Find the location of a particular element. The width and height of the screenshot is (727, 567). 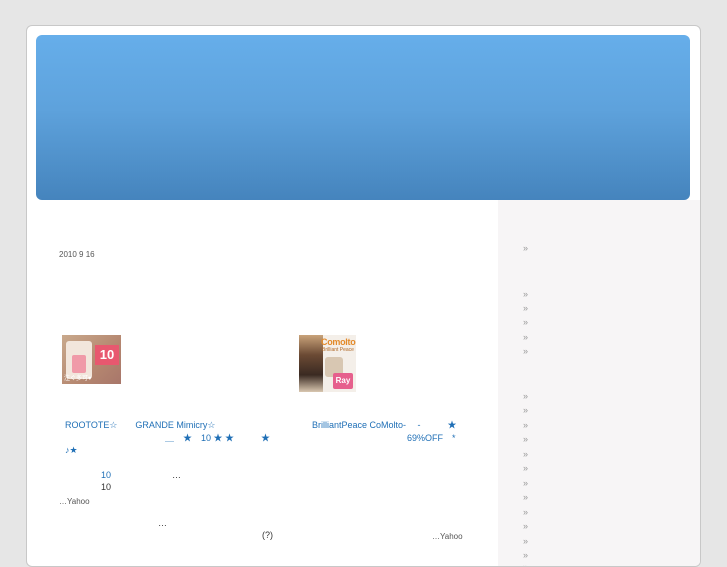

thumbnail-caption: 注ぐ多可♥ is located at coordinates (78, 379).